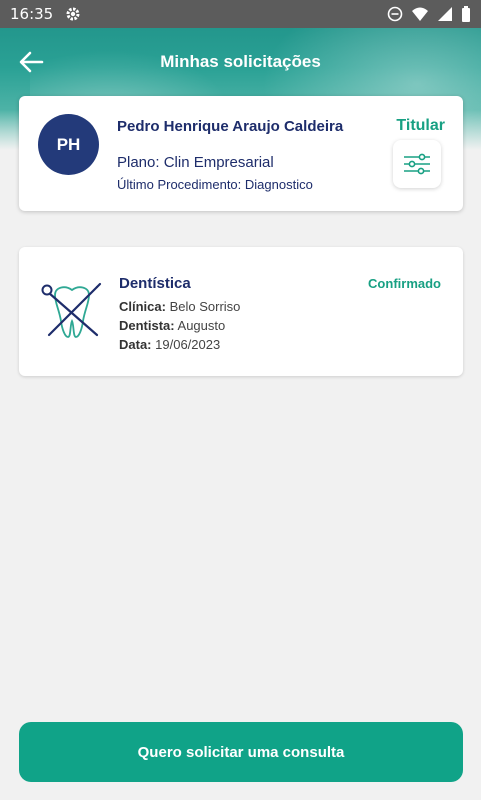  Describe the element at coordinates (142, 306) in the screenshot. I see `clinic-label: Clínica:` at that location.